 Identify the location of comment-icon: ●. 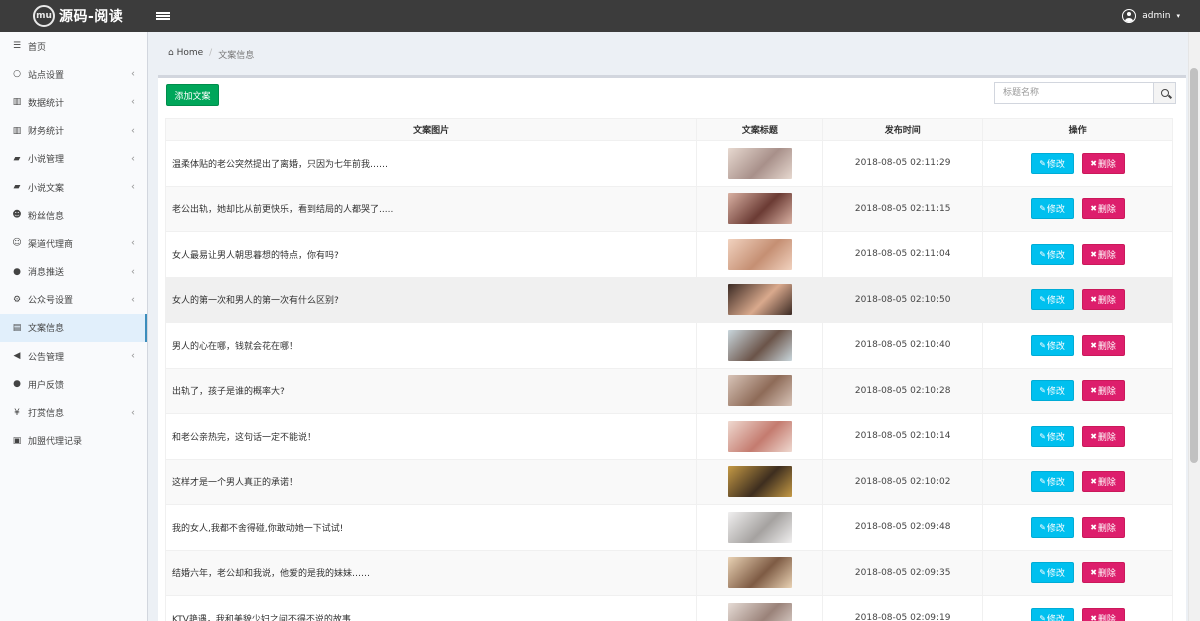
(17, 384).